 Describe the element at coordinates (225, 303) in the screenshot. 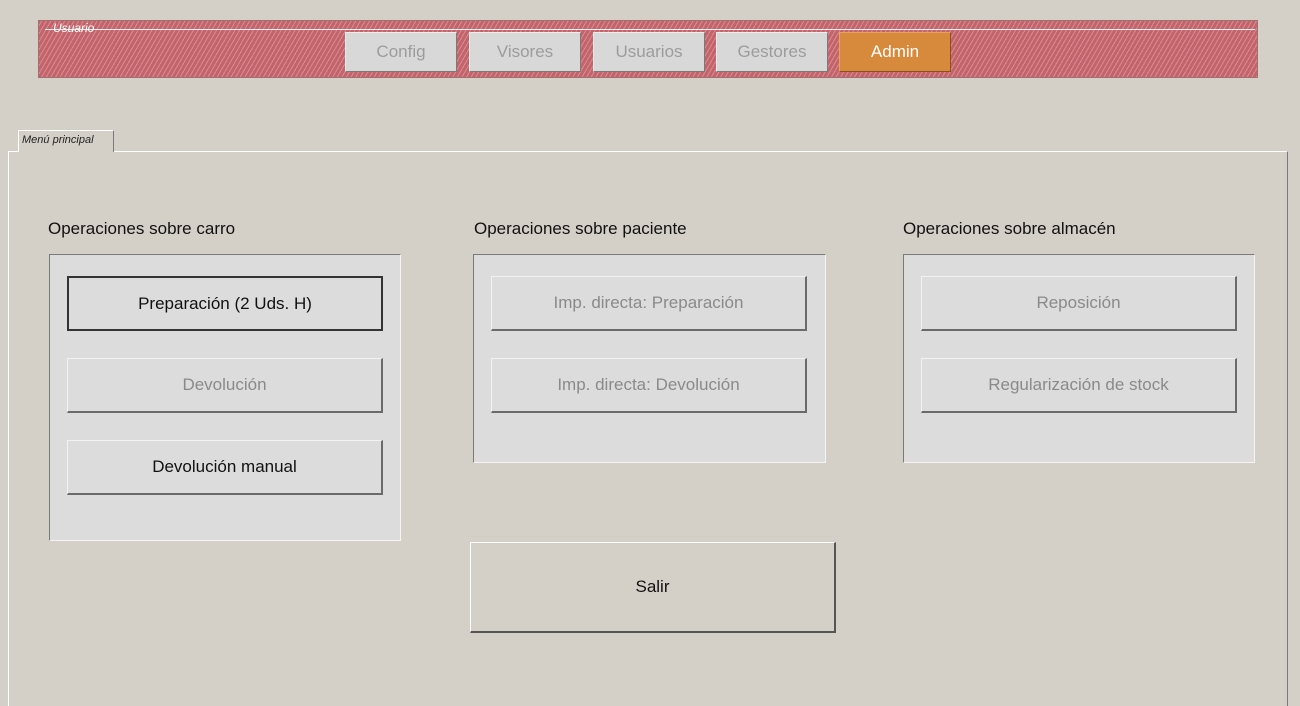

I see `preparacion-button: Preparación (2 Uds. H)` at that location.